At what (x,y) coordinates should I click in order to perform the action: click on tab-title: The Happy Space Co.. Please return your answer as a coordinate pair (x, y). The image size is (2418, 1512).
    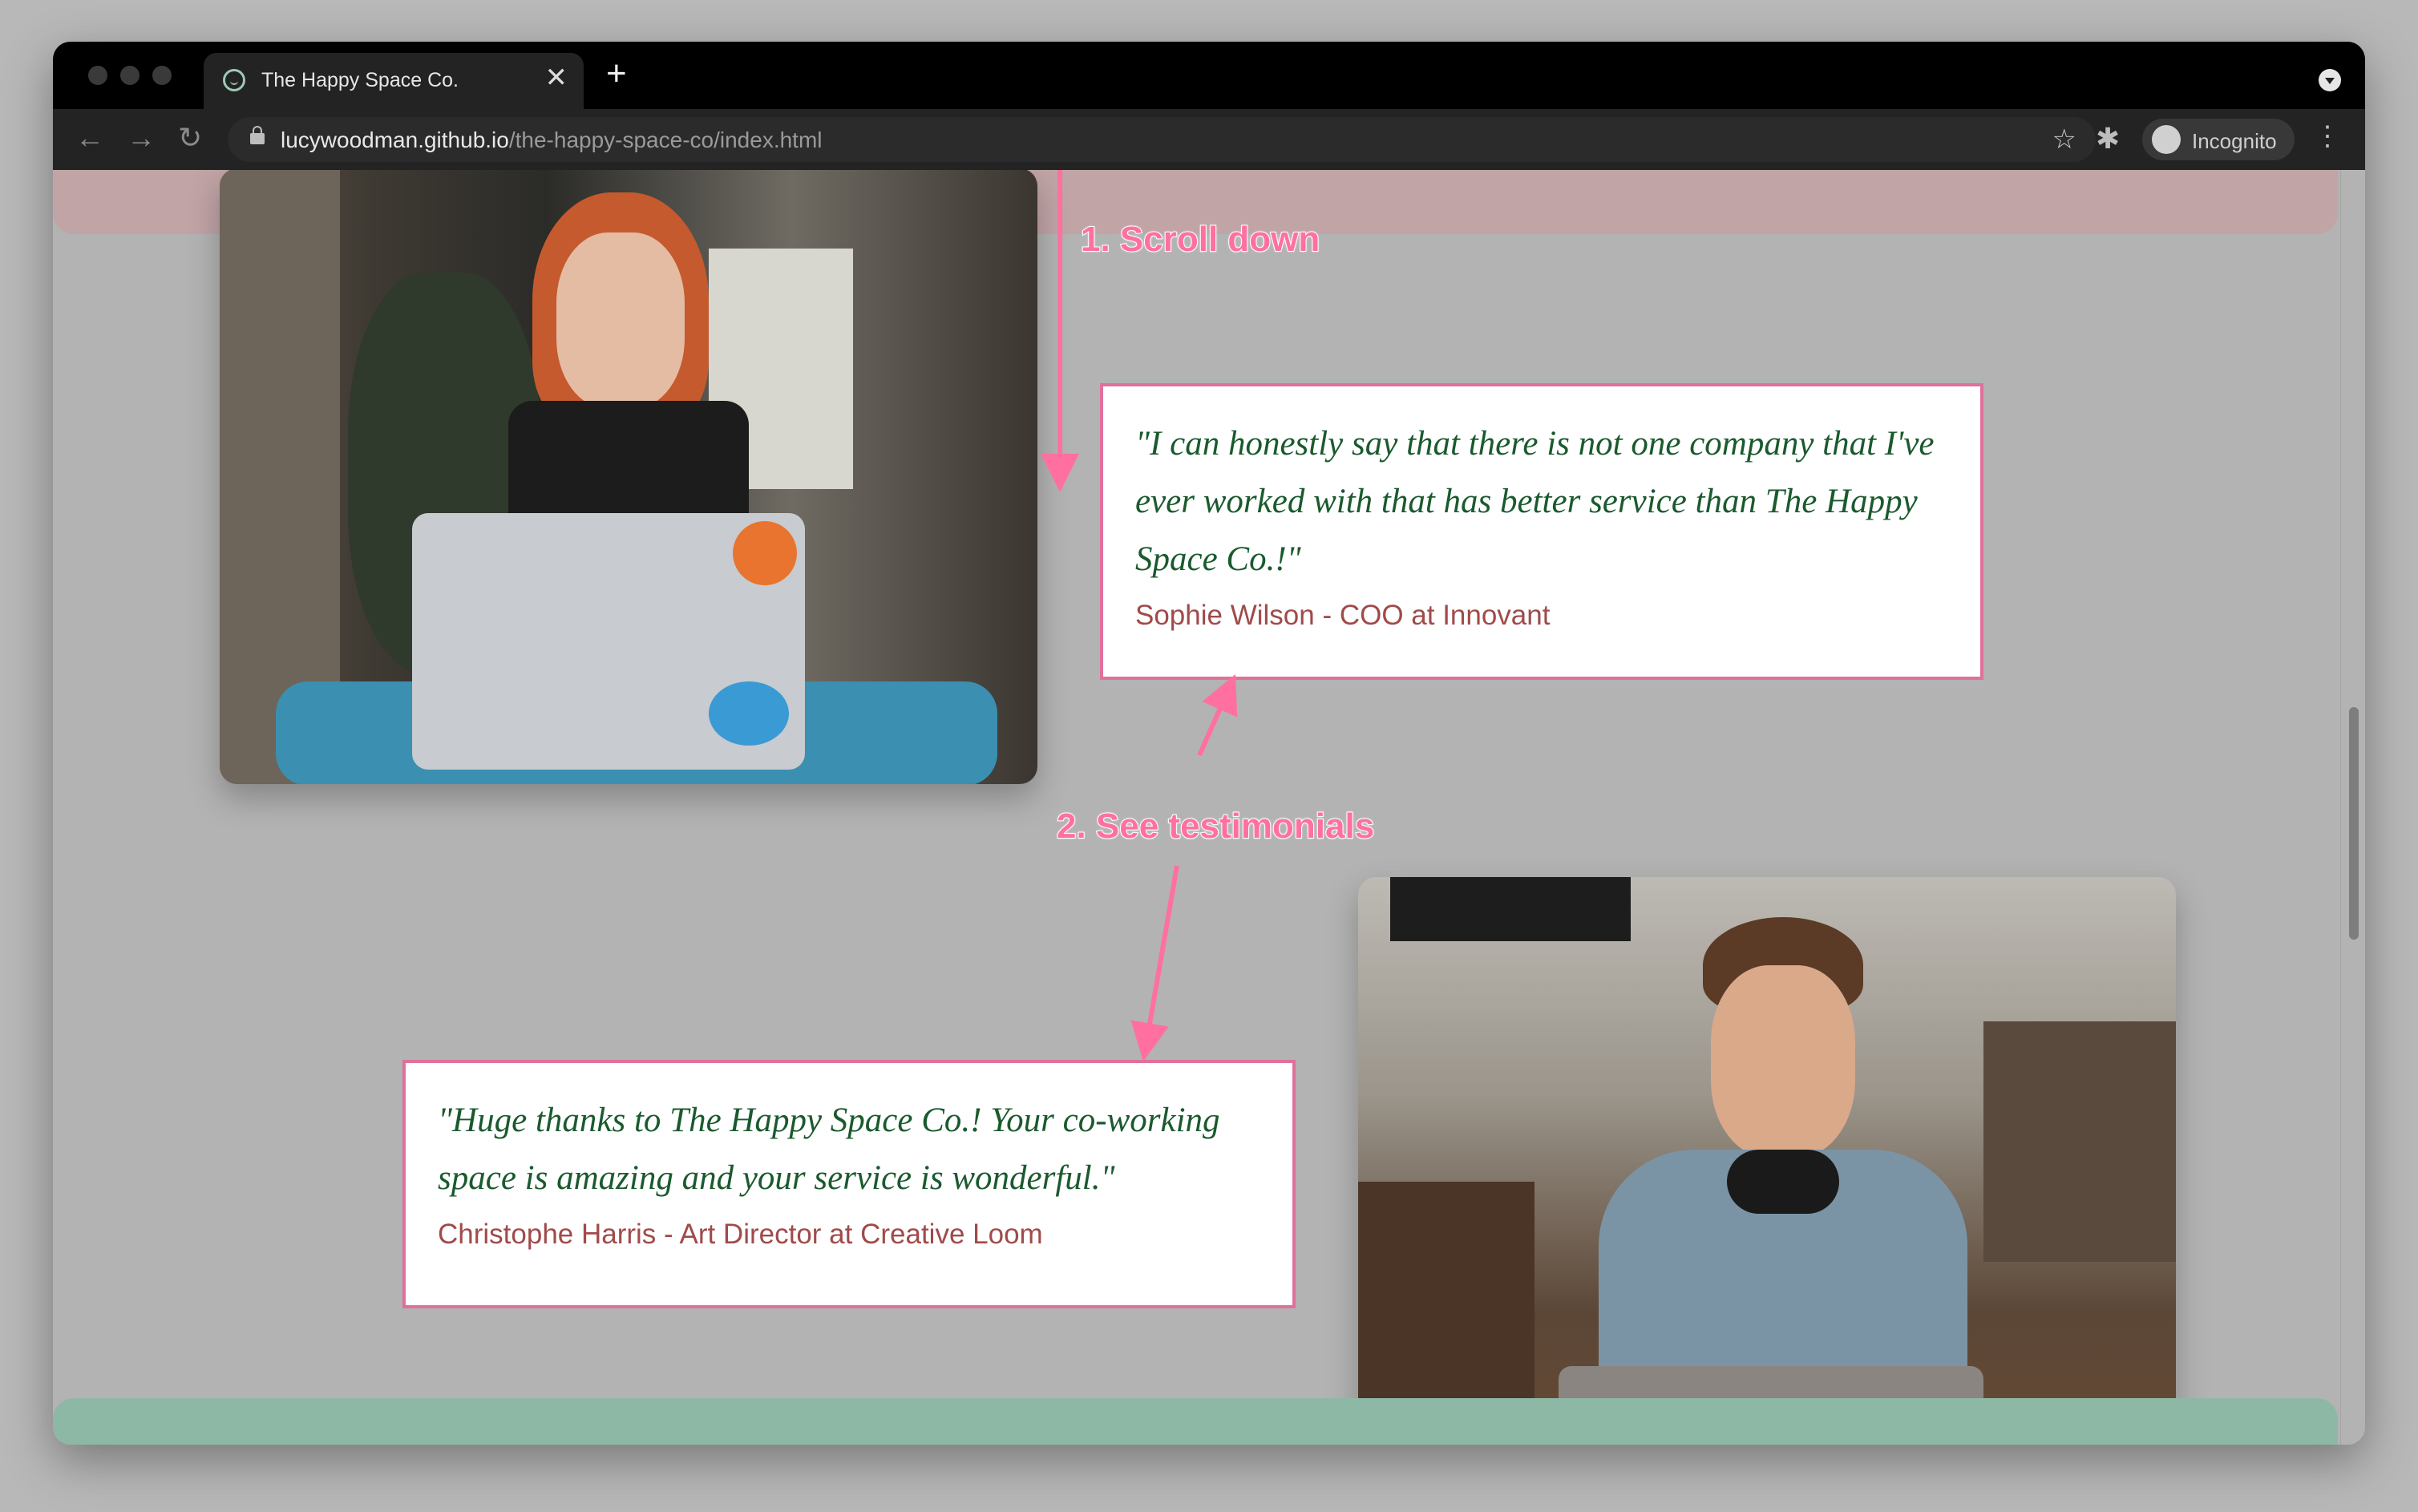
    Looking at the image, I should click on (360, 80).